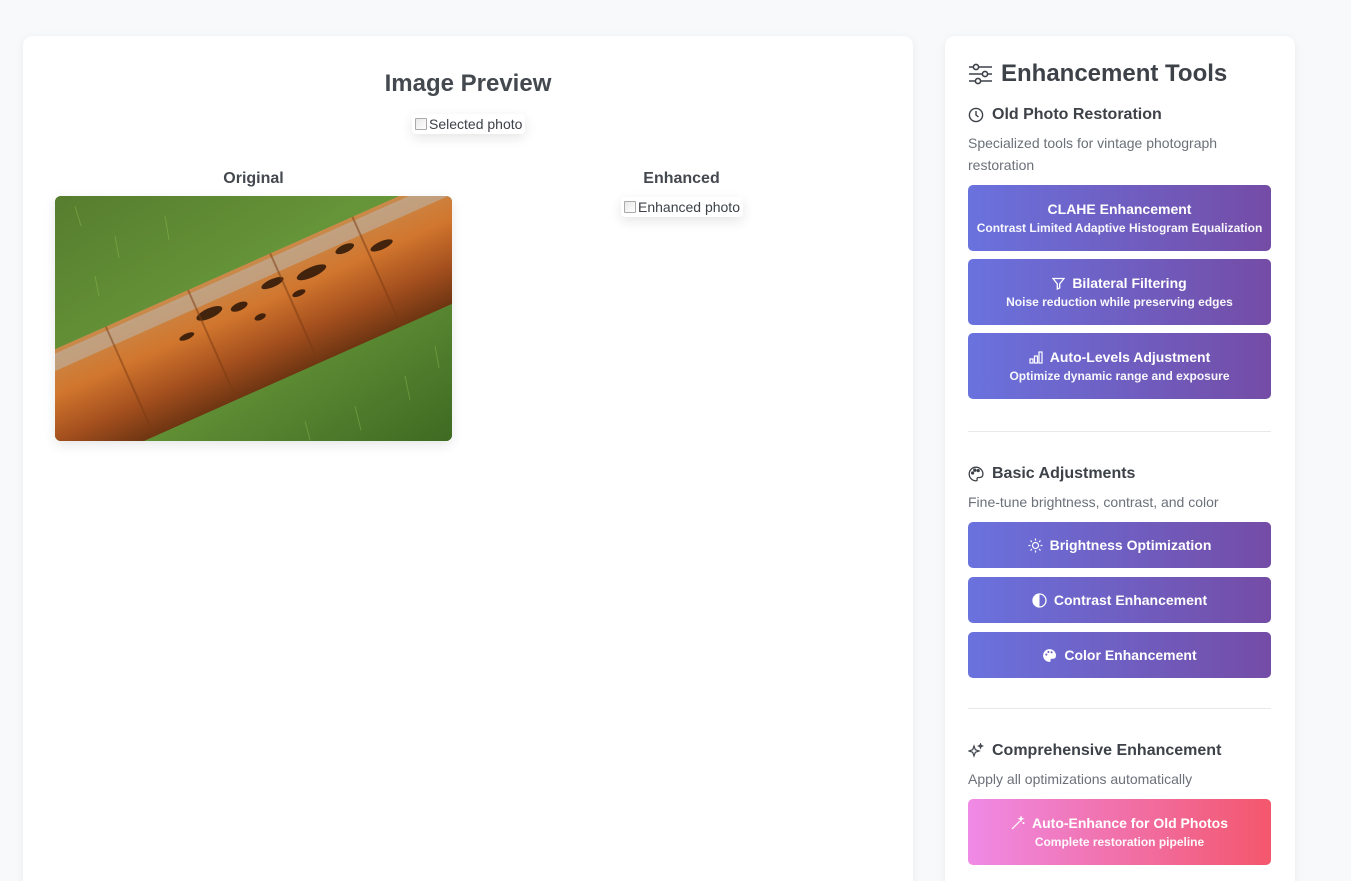  I want to click on tools-title: Enhancement Tools, so click(1114, 73).